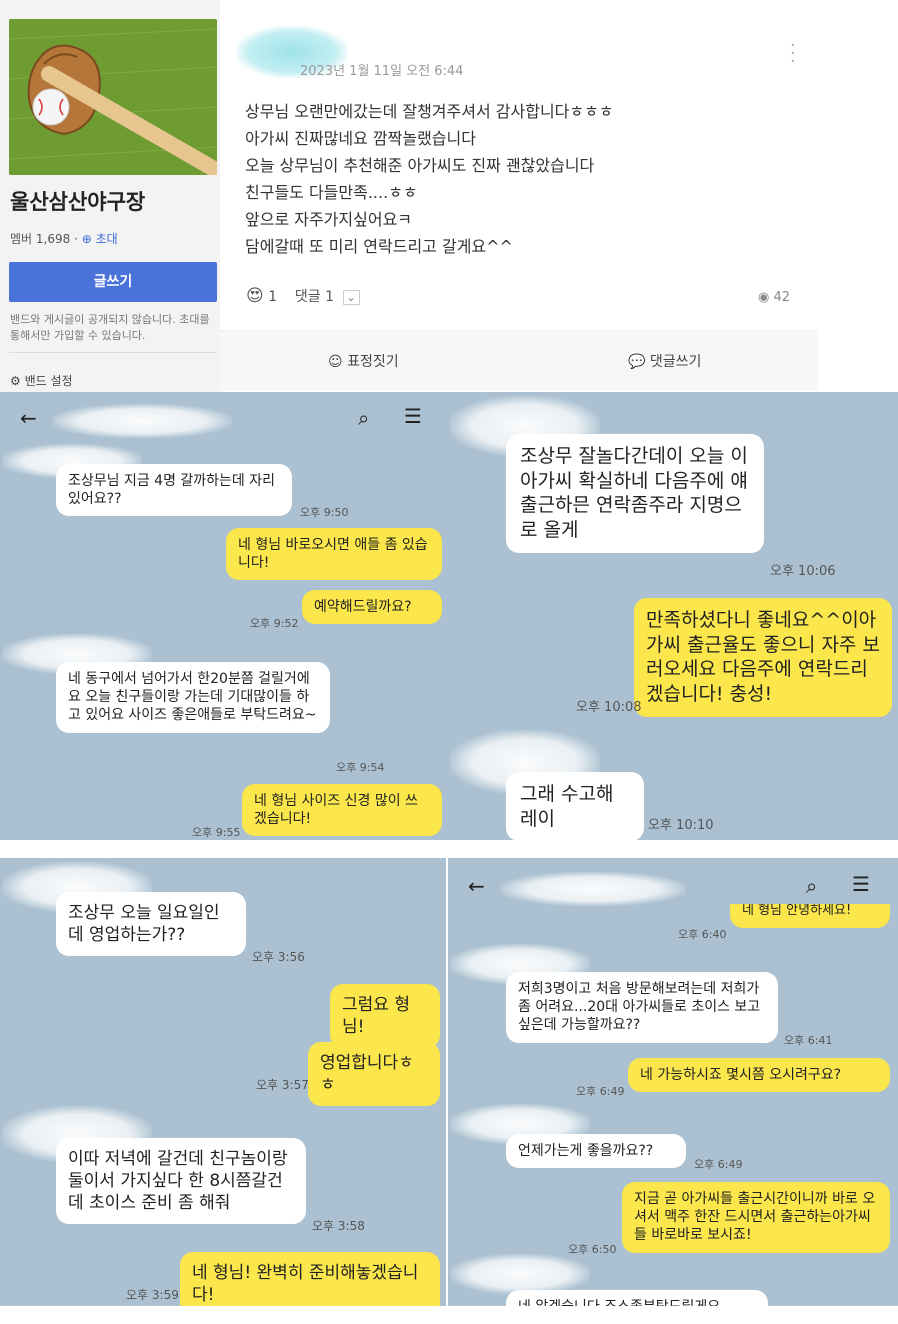 This screenshot has height=1324, width=898. Describe the element at coordinates (274, 623) in the screenshot. I see `message-time: 오후 9:52` at that location.